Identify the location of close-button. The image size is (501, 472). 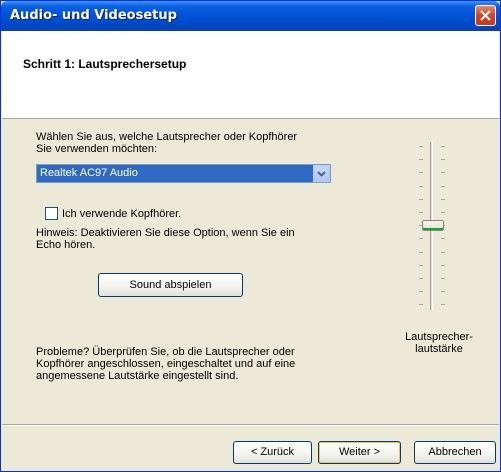
(485, 15).